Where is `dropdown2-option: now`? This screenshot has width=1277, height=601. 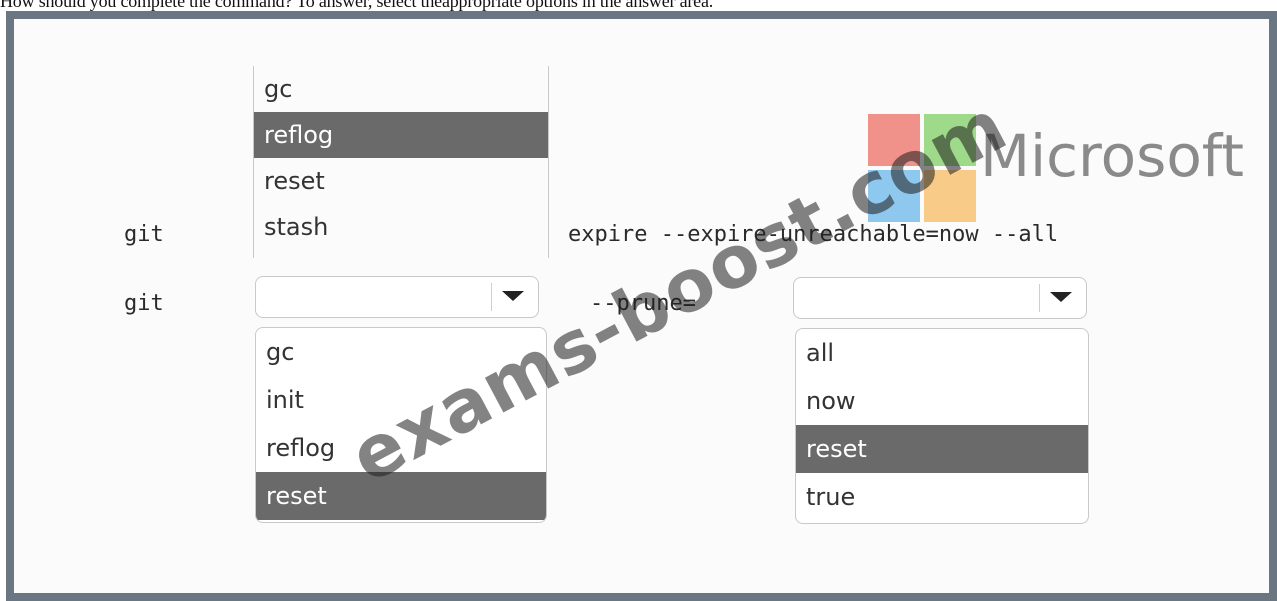 dropdown2-option: now is located at coordinates (942, 401).